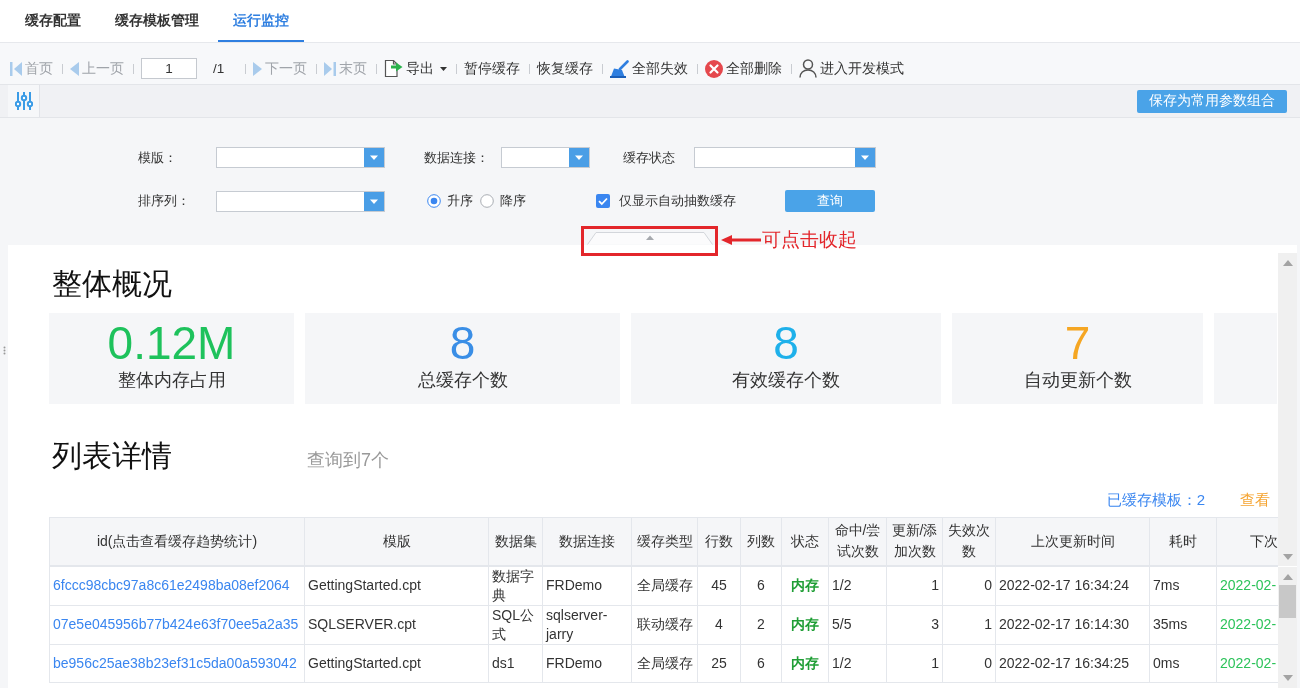 The height and width of the screenshot is (688, 1300). What do you see at coordinates (16, 68) in the screenshot?
I see `skip-back-icon` at bounding box center [16, 68].